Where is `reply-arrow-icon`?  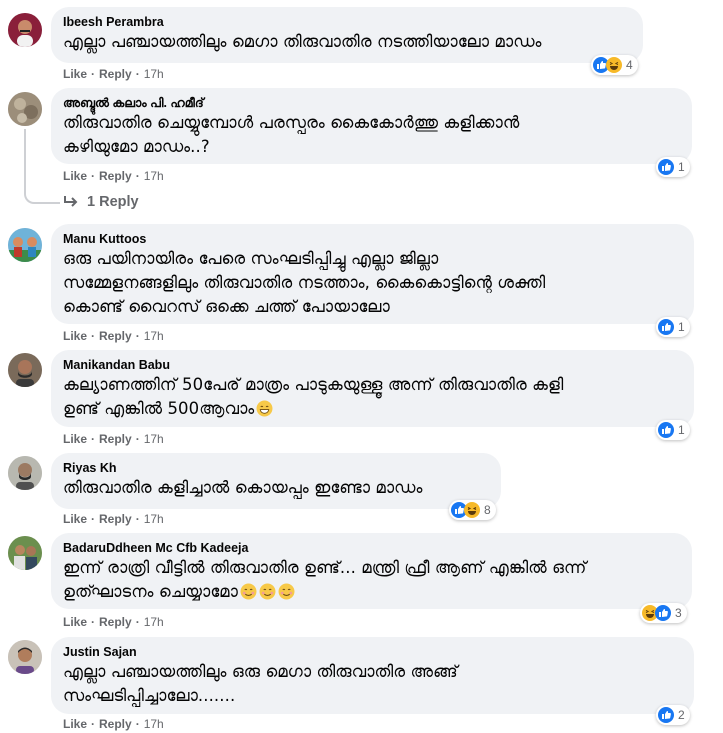
reply-arrow-icon is located at coordinates (71, 201).